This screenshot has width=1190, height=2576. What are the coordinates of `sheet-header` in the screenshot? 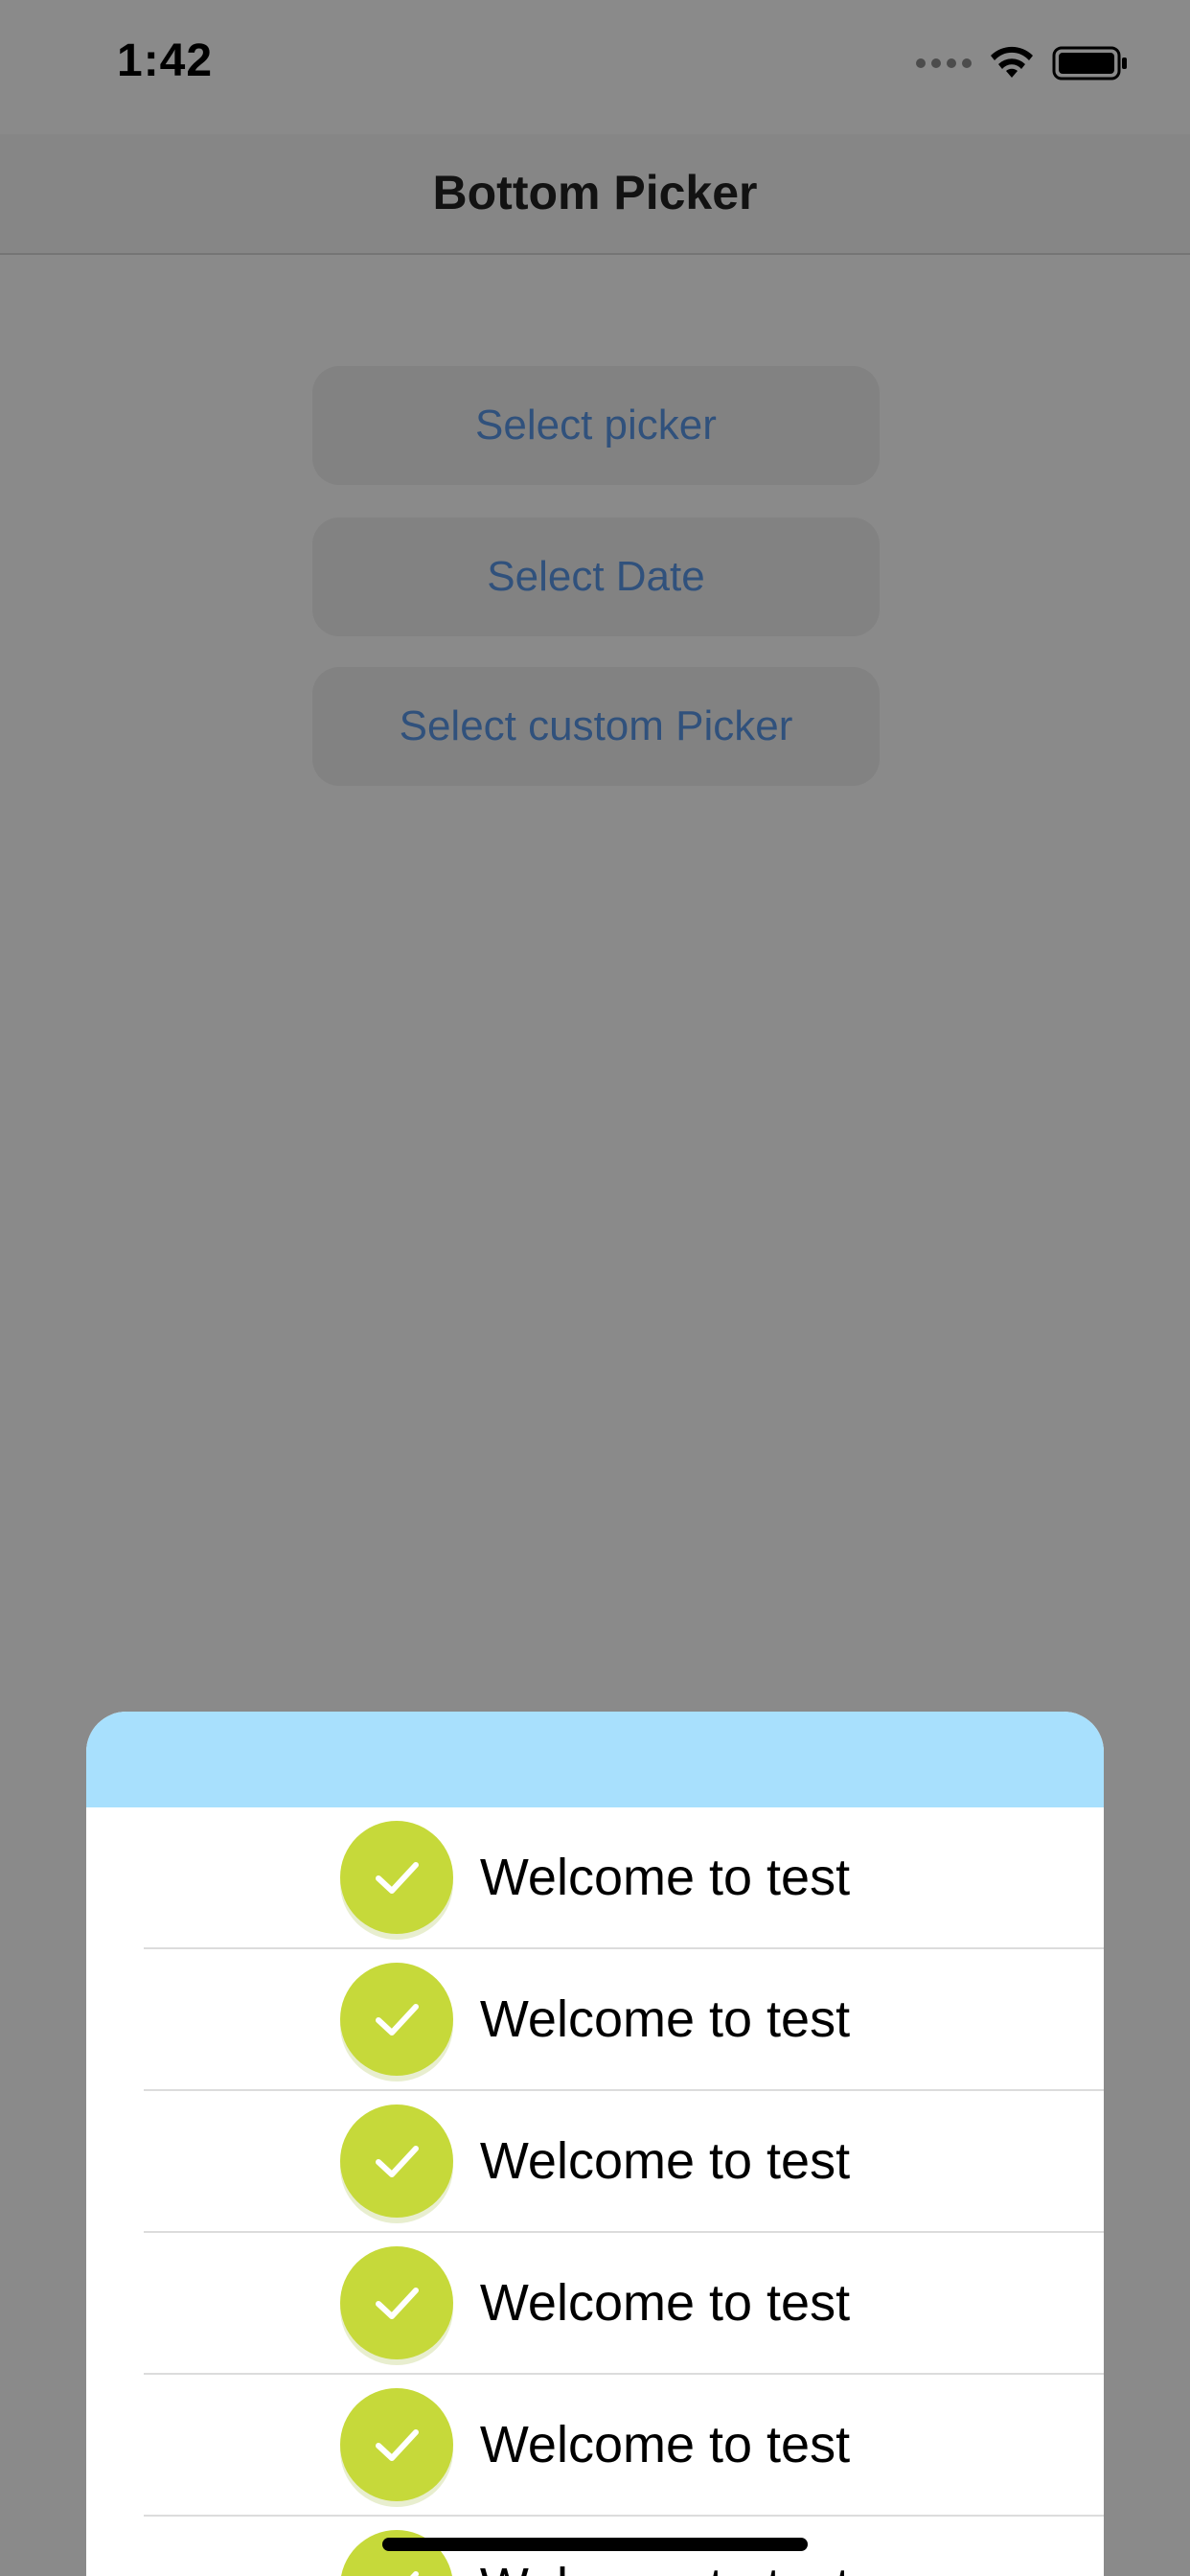 It's located at (595, 1759).